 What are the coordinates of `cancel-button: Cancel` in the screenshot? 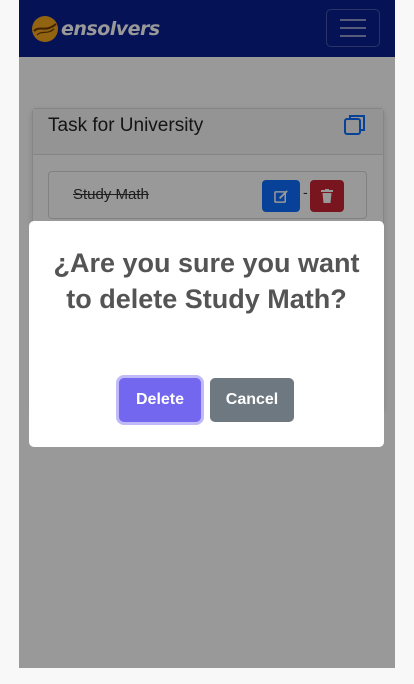 It's located at (252, 400).